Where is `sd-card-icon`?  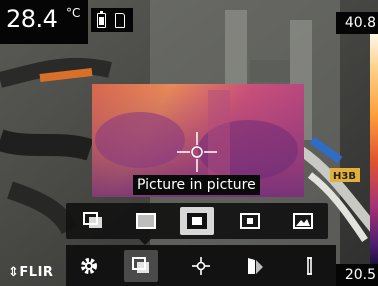
sd-card-icon is located at coordinates (120, 20).